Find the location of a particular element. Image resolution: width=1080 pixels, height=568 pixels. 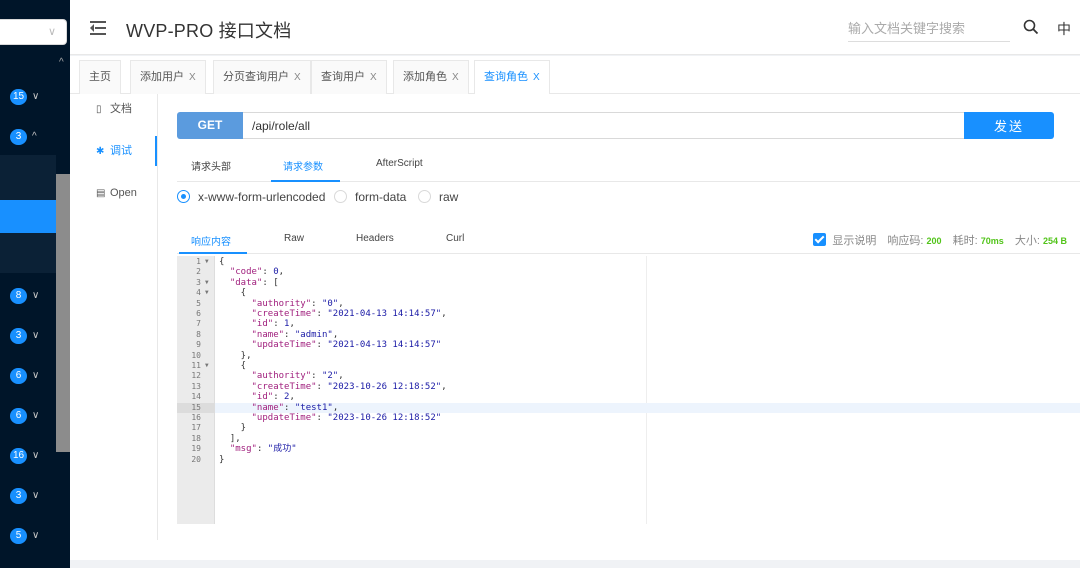

tab-response-raw: Raw is located at coordinates (294, 238).